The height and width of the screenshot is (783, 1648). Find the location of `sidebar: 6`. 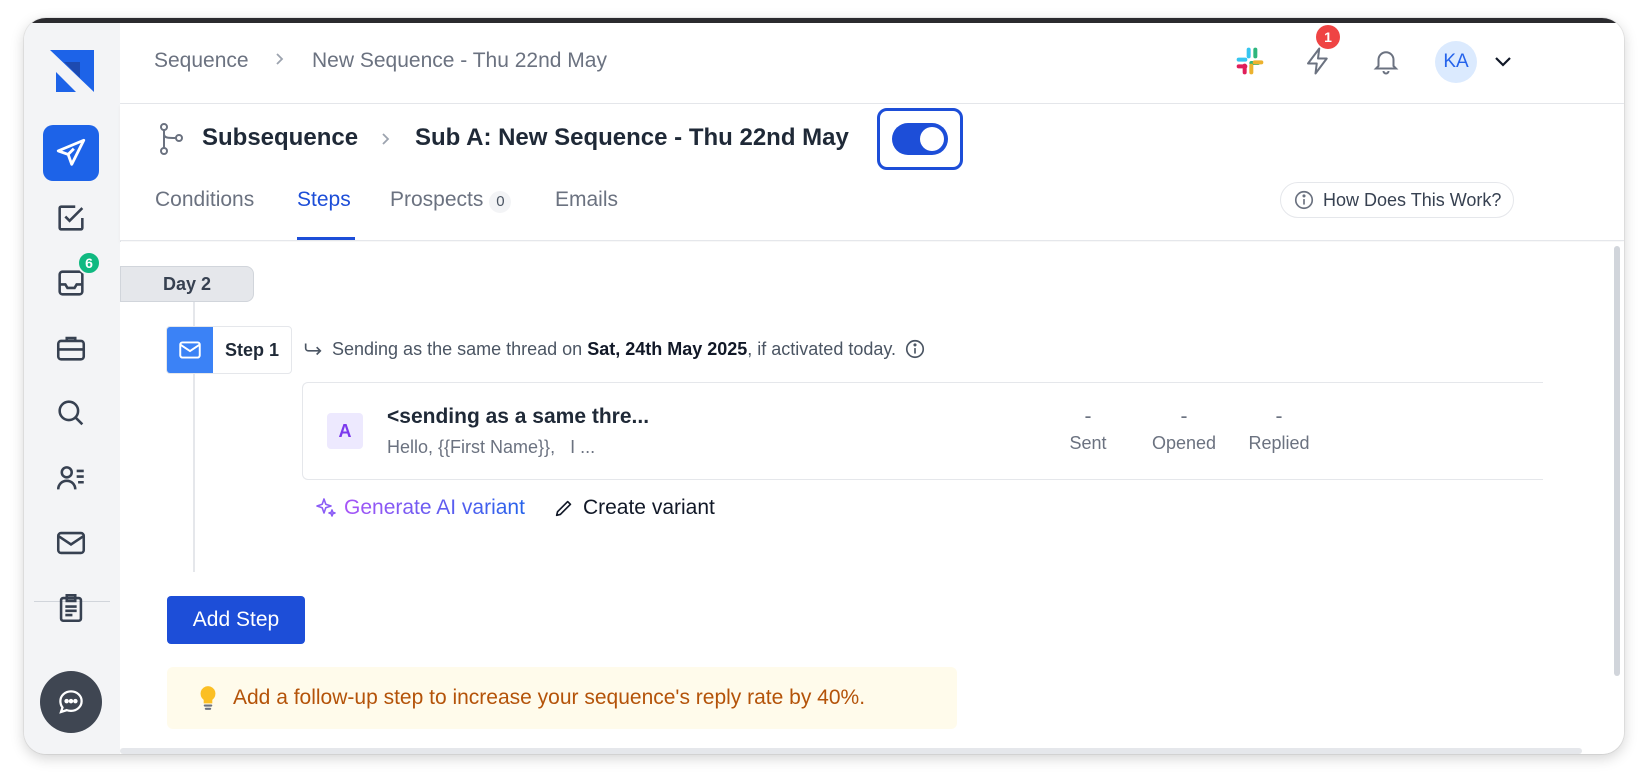

sidebar: 6 is located at coordinates (72, 386).